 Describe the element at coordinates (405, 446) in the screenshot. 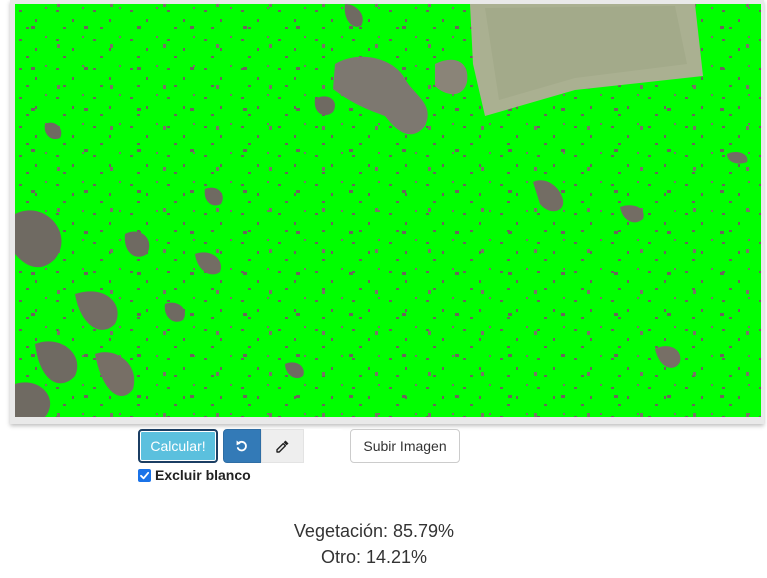

I see `upload-image-button: Subir Imagen` at that location.